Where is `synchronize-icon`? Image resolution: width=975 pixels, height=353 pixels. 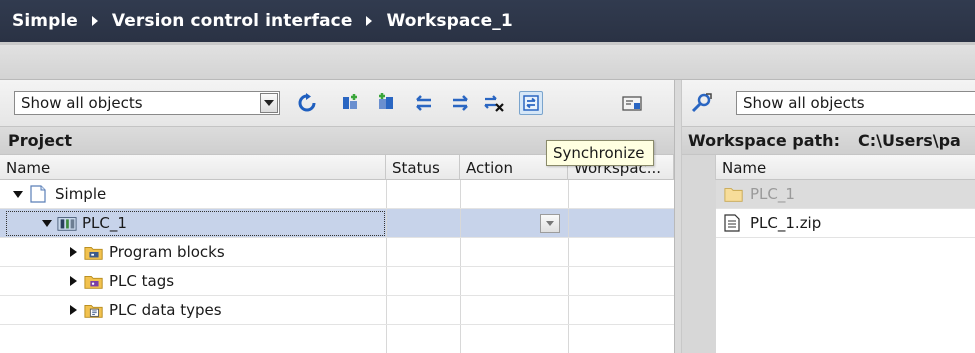 synchronize-icon is located at coordinates (531, 103).